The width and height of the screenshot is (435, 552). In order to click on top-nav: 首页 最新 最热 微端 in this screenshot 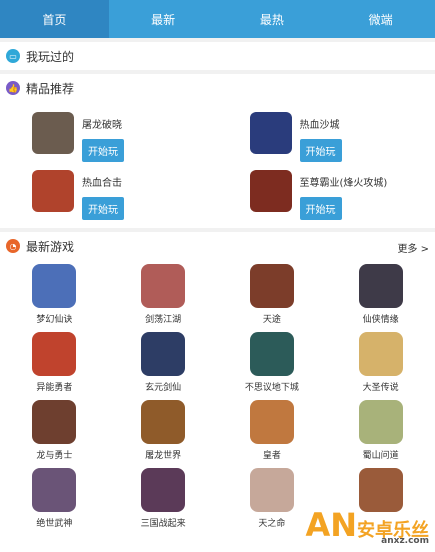, I will do `click(217, 19)`.